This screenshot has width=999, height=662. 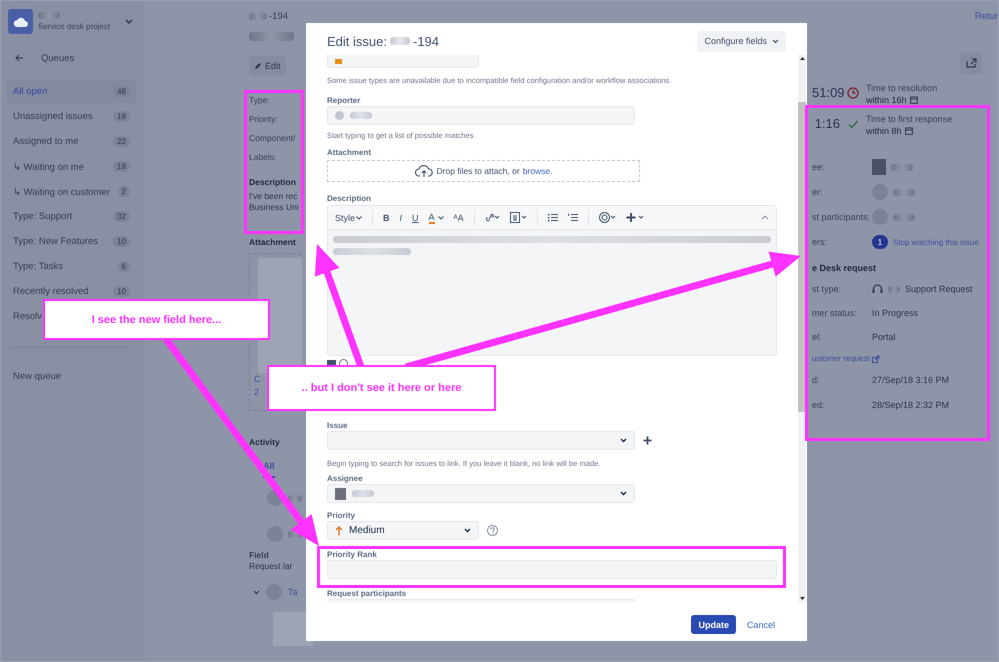 What do you see at coordinates (293, 592) in the screenshot?
I see `history-author: Ta` at bounding box center [293, 592].